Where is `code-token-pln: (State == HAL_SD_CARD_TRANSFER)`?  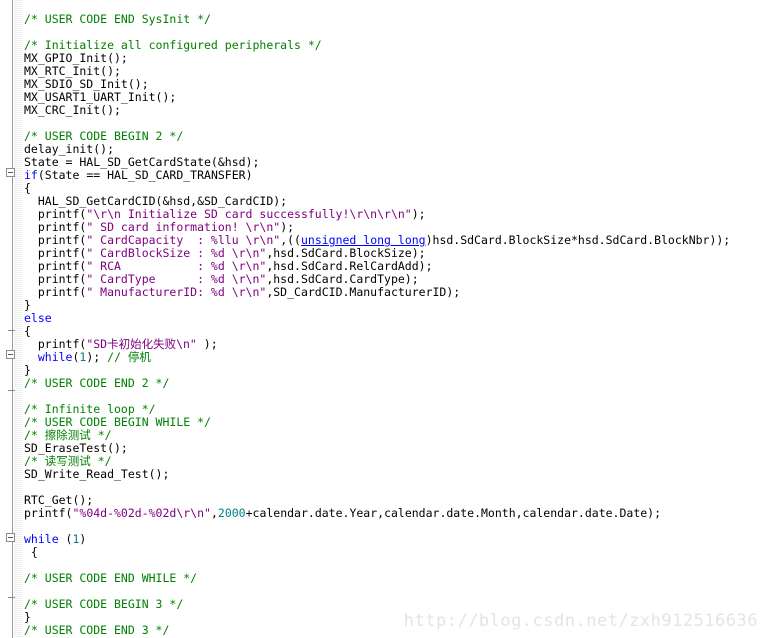 code-token-pln: (State == HAL_SD_CARD_TRANSFER) is located at coordinates (145, 175).